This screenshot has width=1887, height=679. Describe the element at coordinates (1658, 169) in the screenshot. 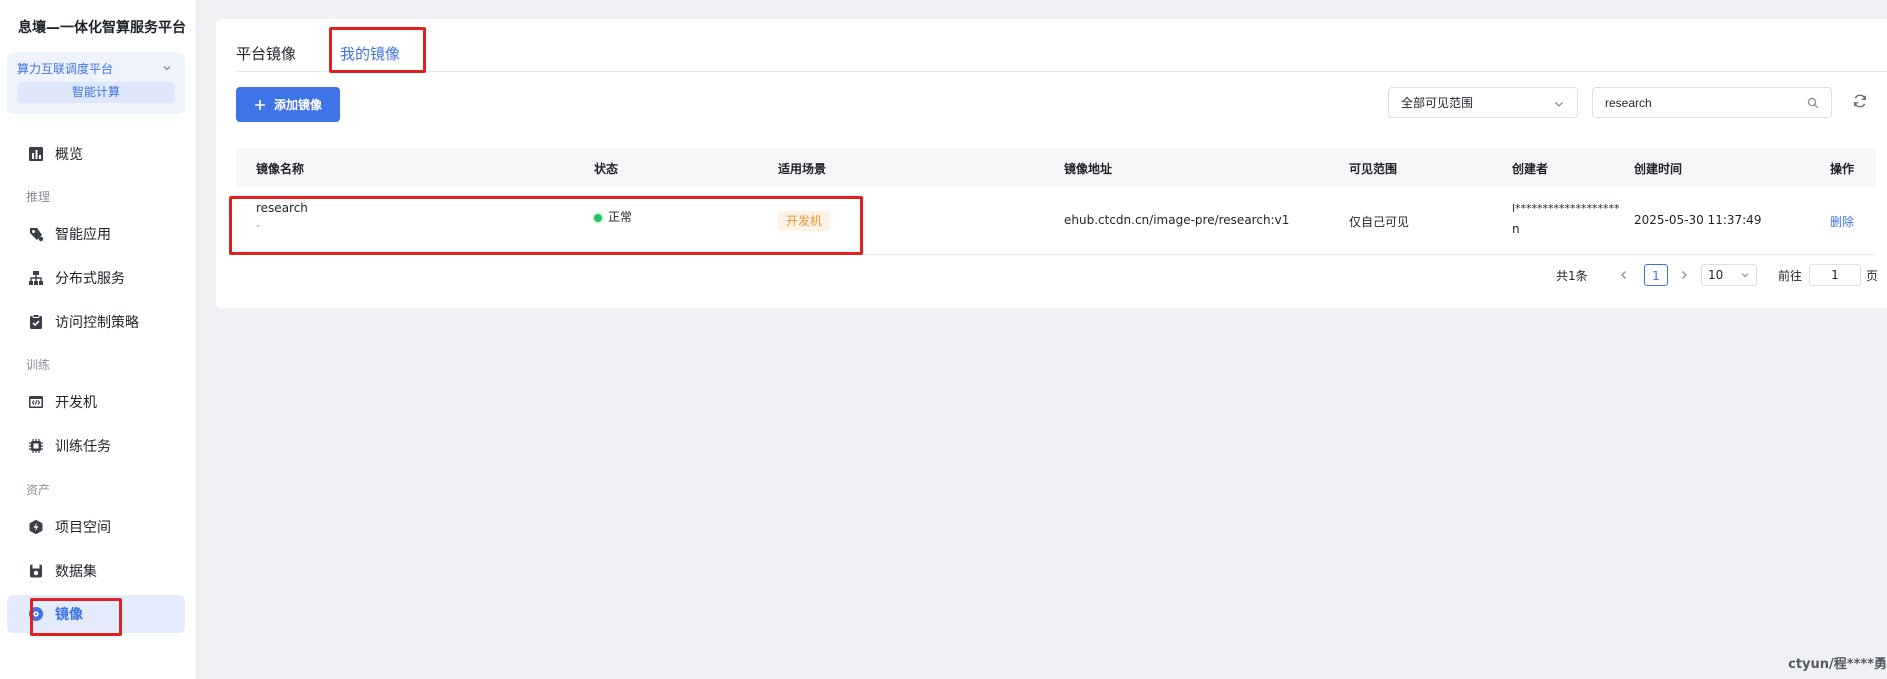

I see `col-header-created: 创建时间` at that location.